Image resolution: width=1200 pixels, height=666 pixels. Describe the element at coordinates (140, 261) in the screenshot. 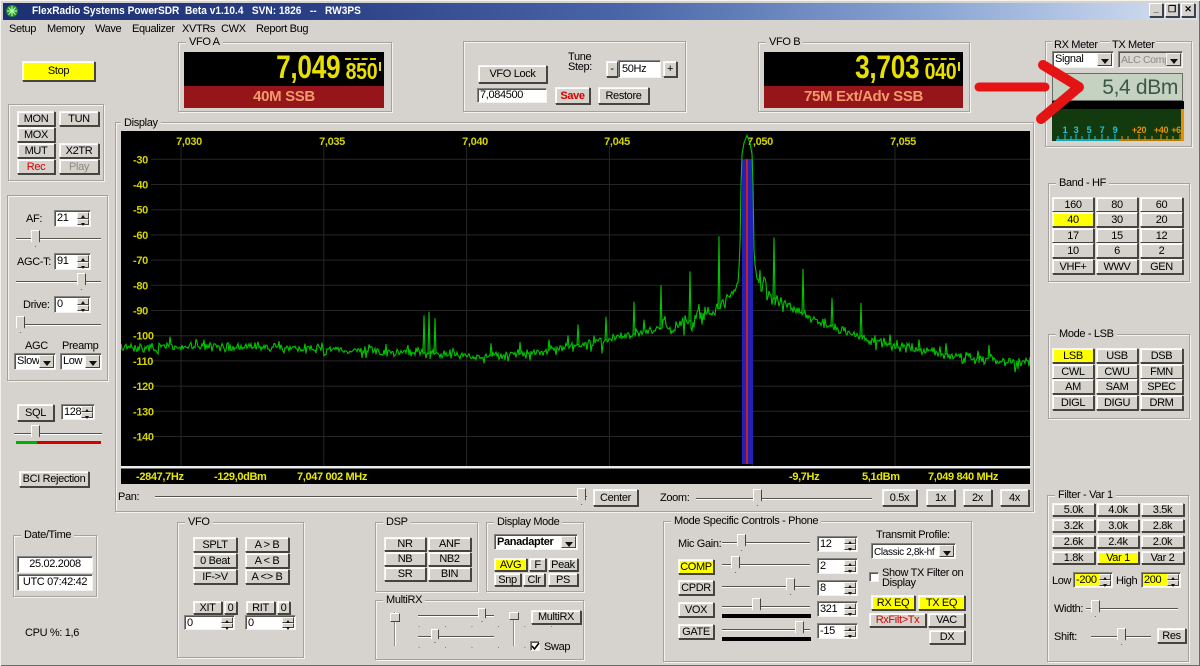

I see `svg-text: -70` at that location.